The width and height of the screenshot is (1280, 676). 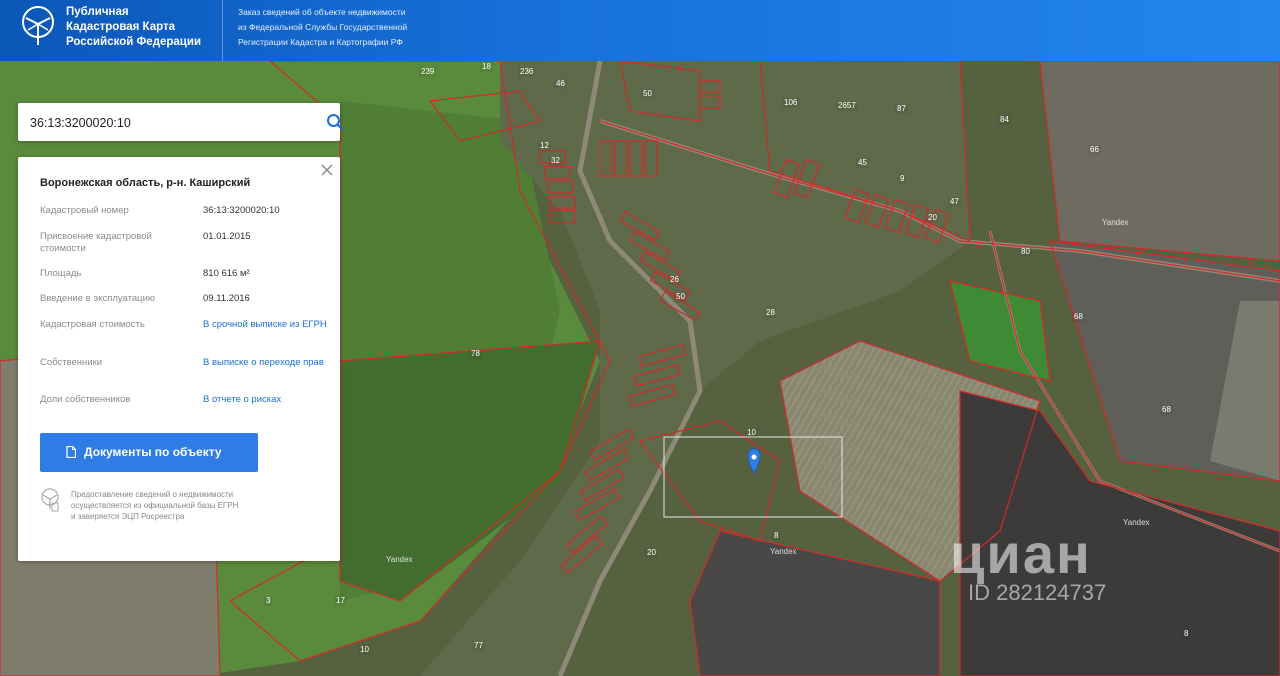 I want to click on logo-icon, so click(x=38, y=25).